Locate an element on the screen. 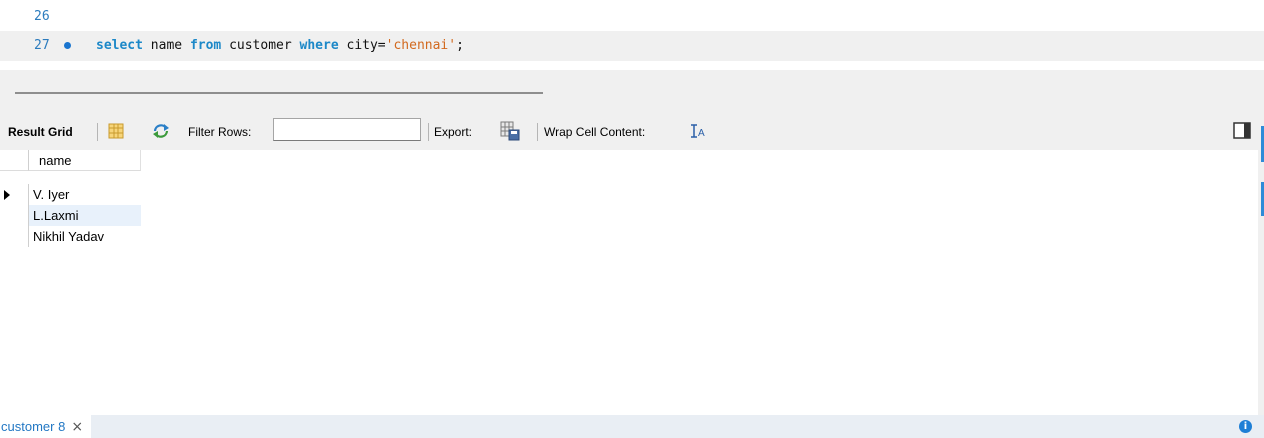 Image resolution: width=1264 pixels, height=438 pixels. sql-keyword: where is located at coordinates (319, 45).